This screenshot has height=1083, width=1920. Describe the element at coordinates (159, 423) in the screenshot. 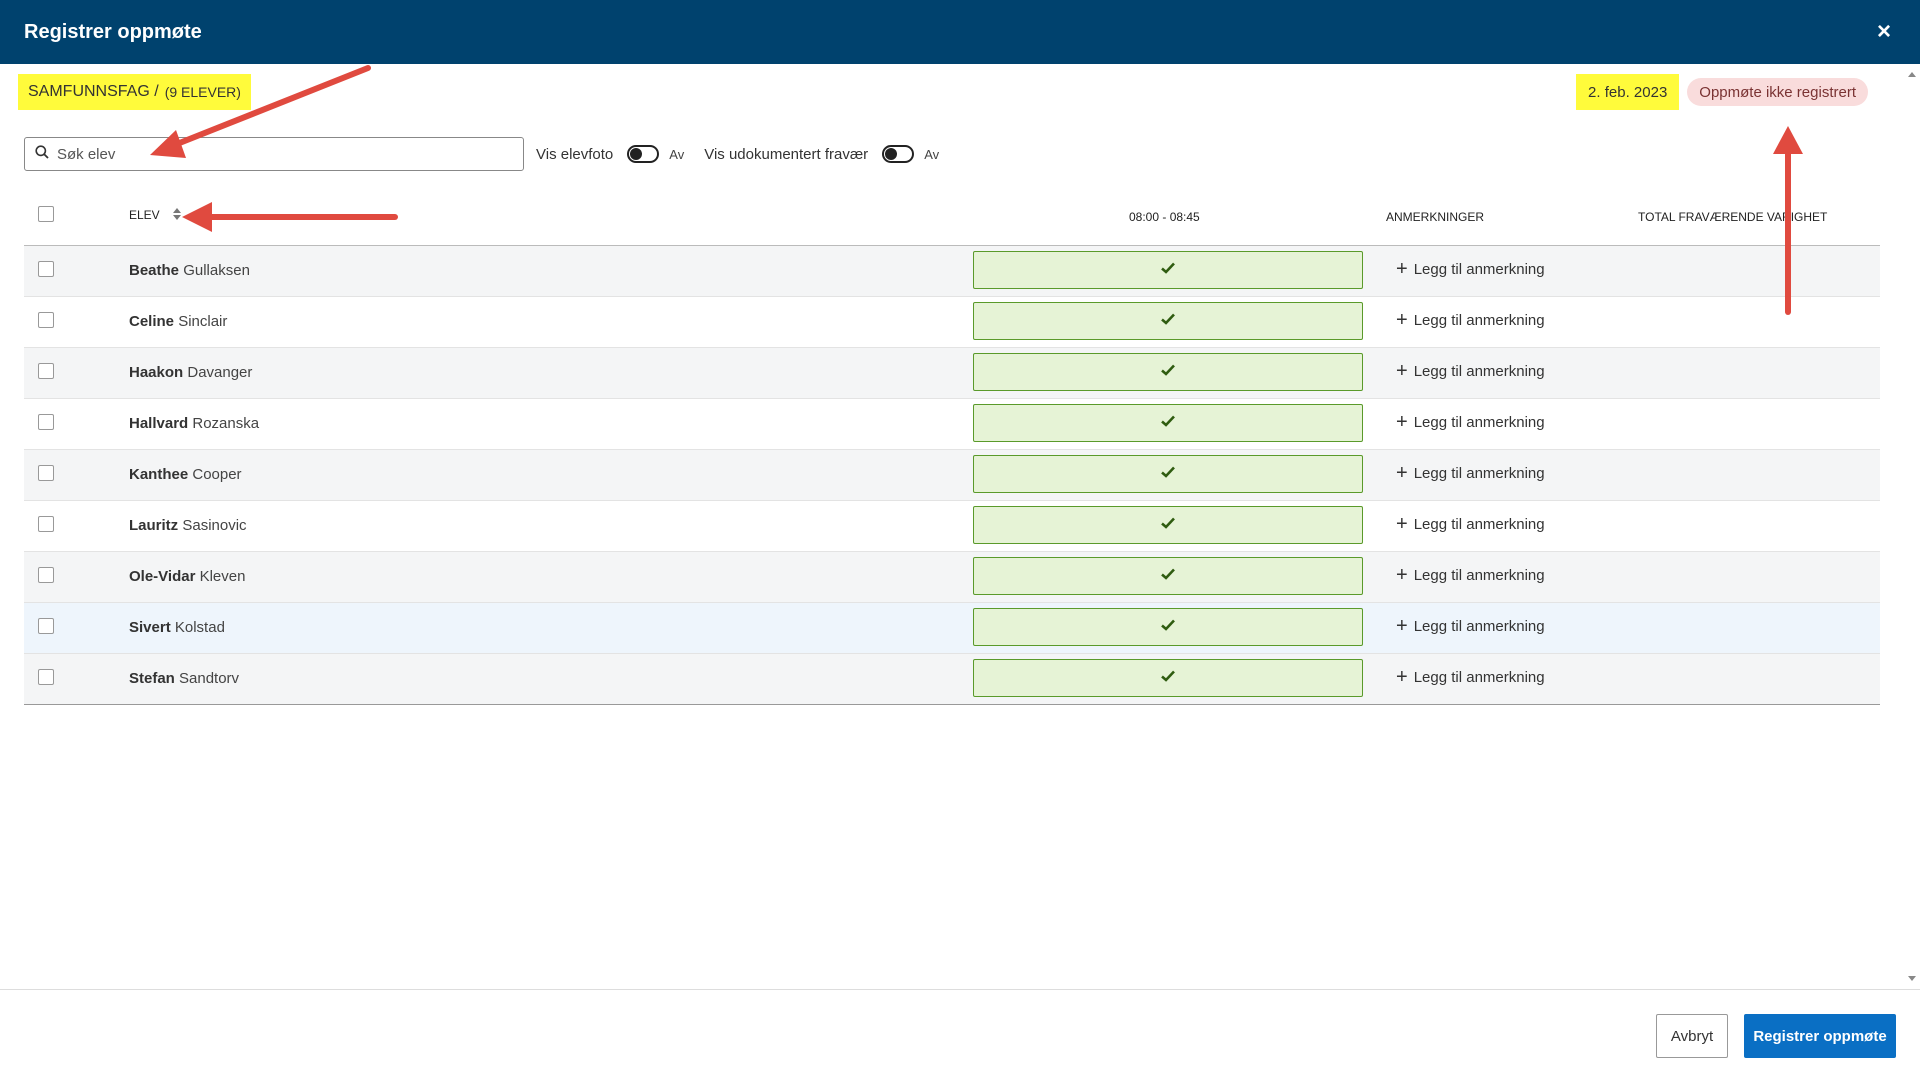

I see `student-first-name: Hallvard` at that location.